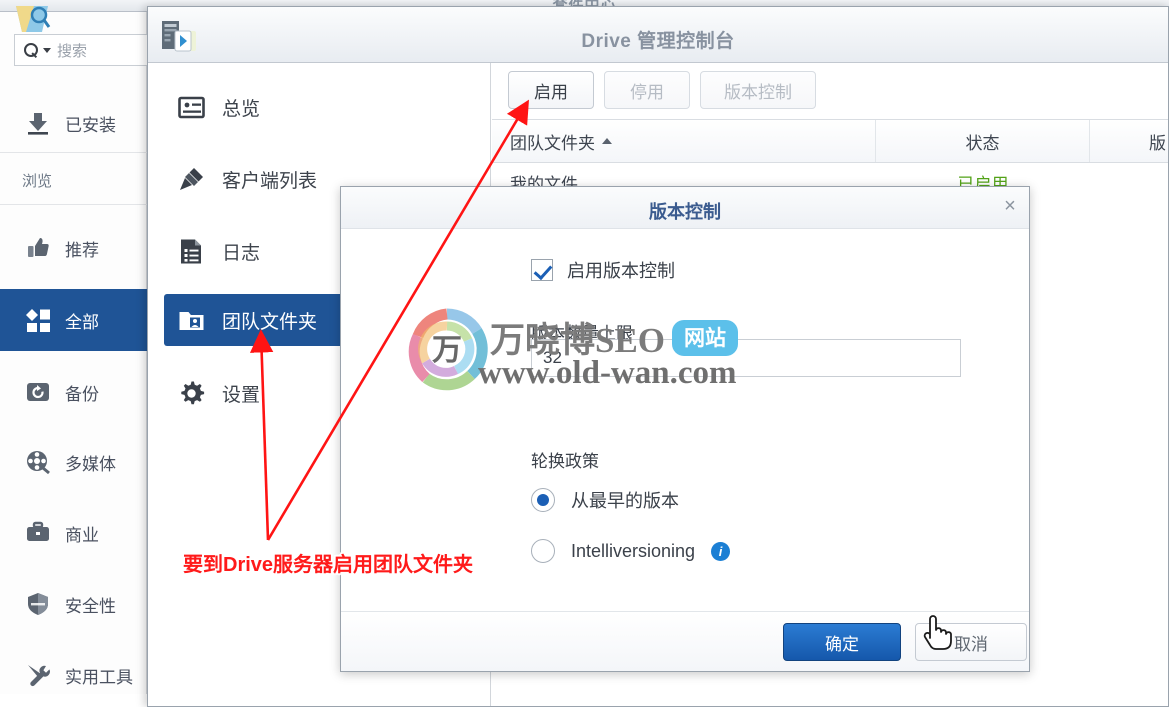  What do you see at coordinates (971, 642) in the screenshot?
I see `cancel-button: 取消` at bounding box center [971, 642].